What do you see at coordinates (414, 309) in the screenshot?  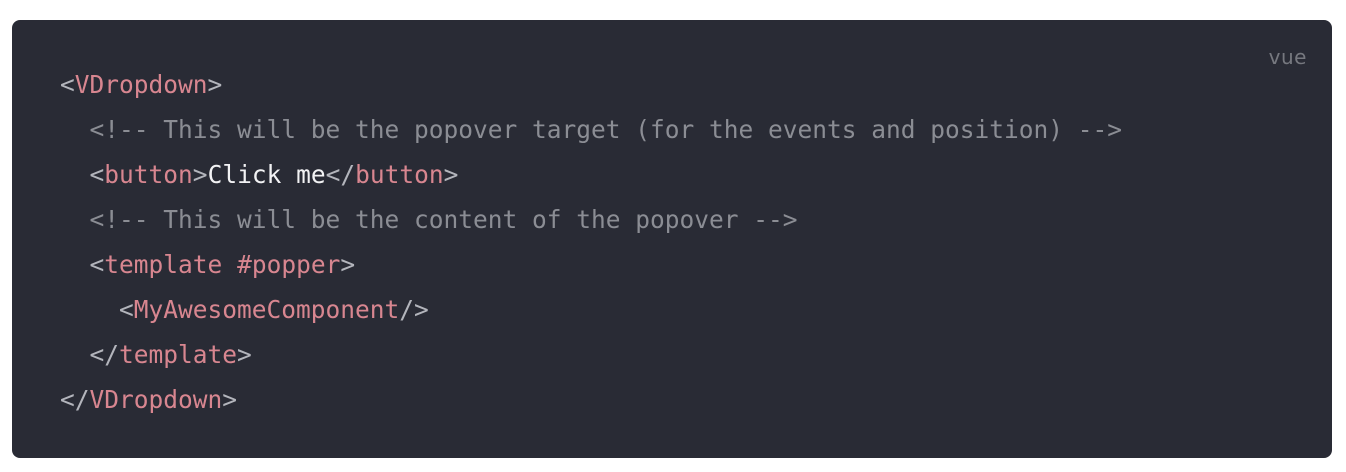 I see `code-token: />` at bounding box center [414, 309].